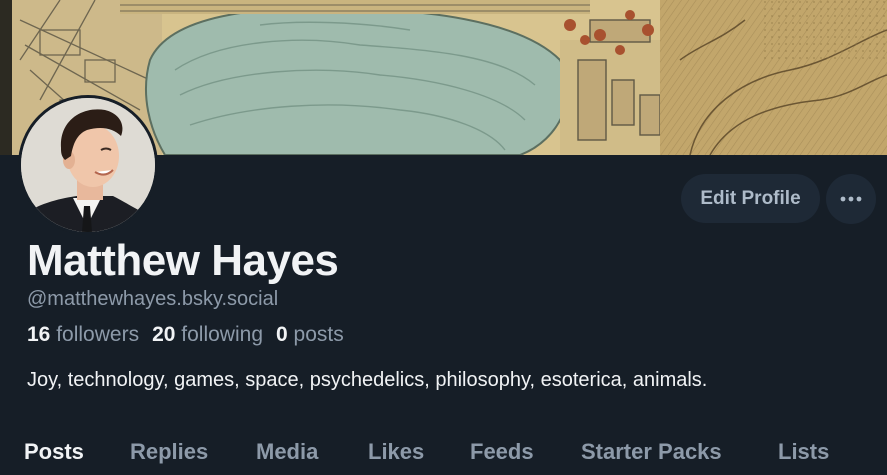 The height and width of the screenshot is (475, 887). I want to click on ellipsis-icon, so click(851, 199).